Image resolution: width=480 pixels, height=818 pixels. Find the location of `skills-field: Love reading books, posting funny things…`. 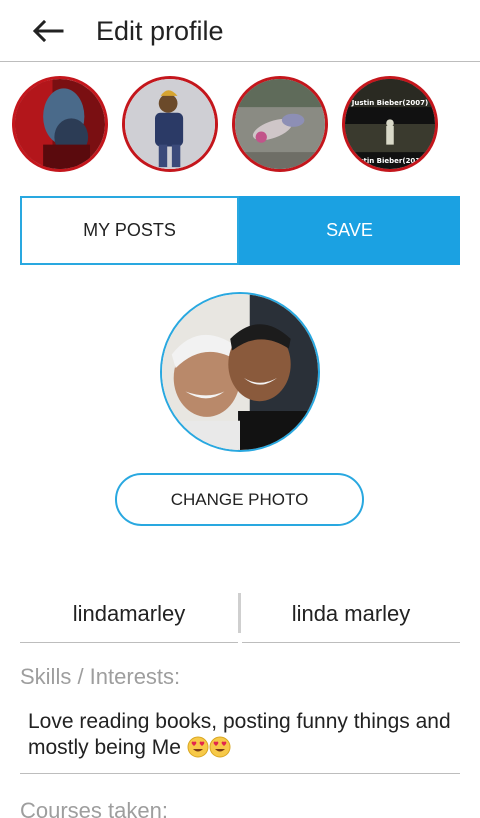

skills-field: Love reading books, posting funny things… is located at coordinates (240, 737).